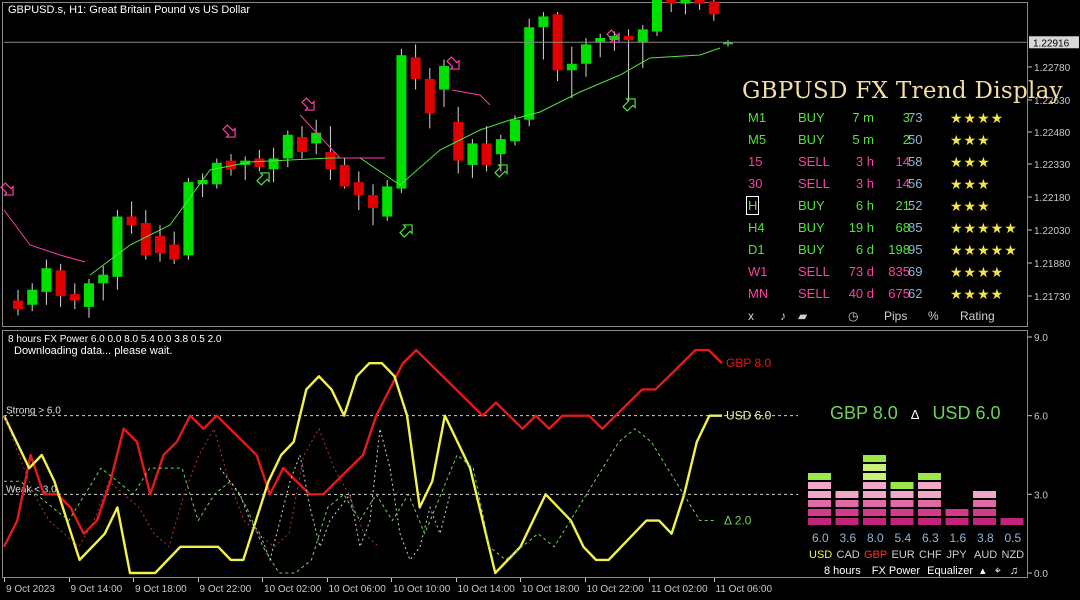 This screenshot has width=1080, height=600. What do you see at coordinates (861, 271) in the screenshot?
I see `signal-age: 73 d` at bounding box center [861, 271].